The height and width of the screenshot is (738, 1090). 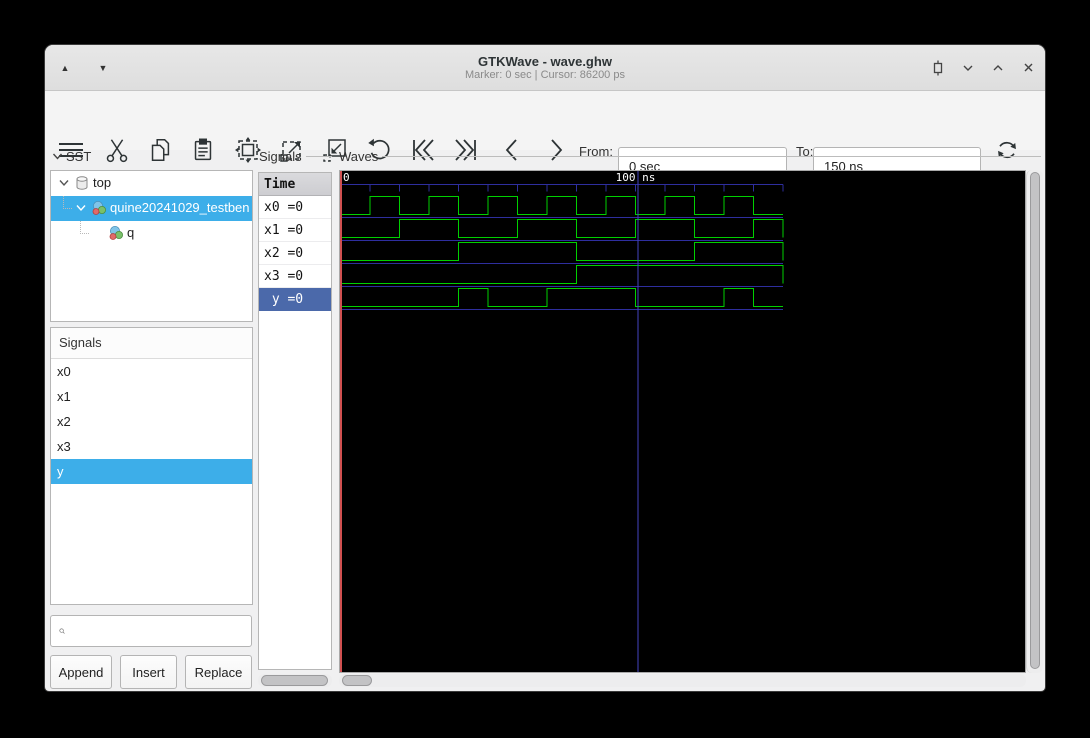 What do you see at coordinates (562, 274) in the screenshot?
I see `waveform-x3` at bounding box center [562, 274].